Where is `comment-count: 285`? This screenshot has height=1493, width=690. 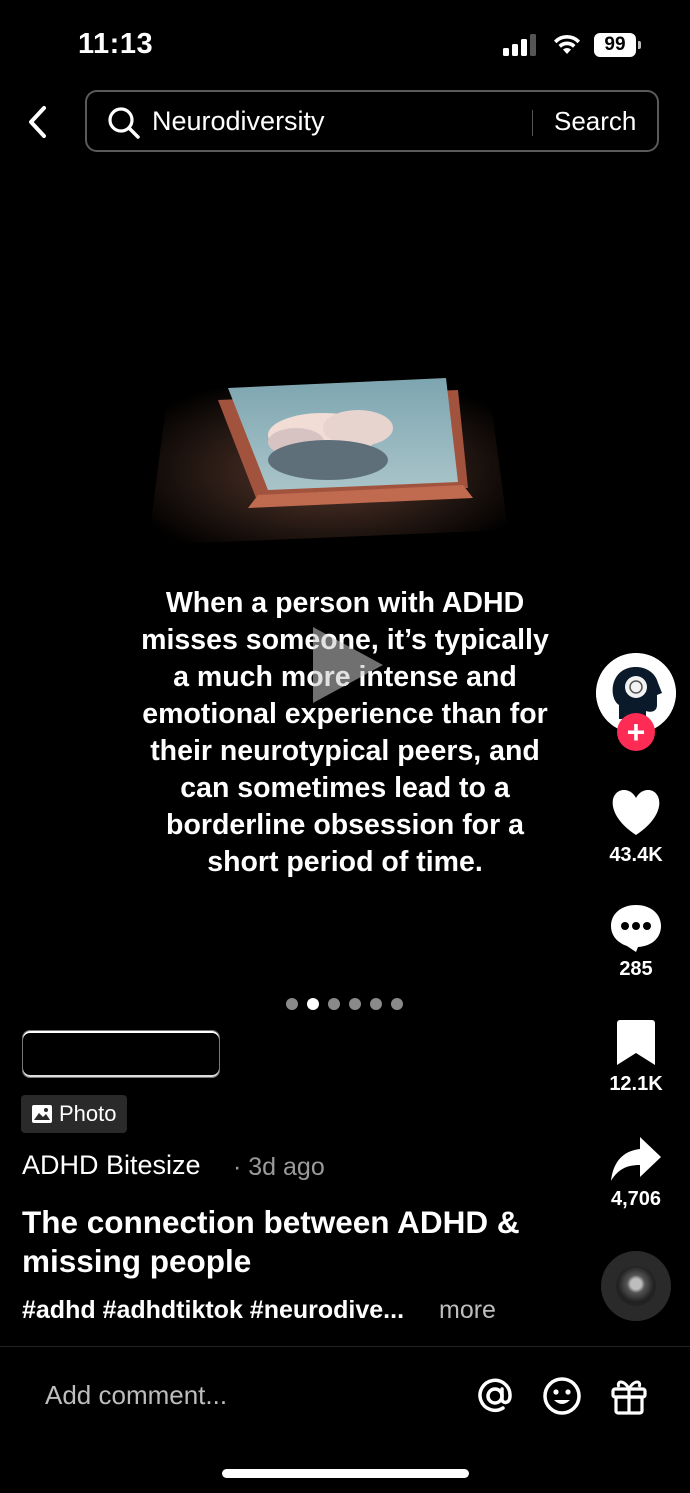 comment-count: 285 is located at coordinates (636, 969).